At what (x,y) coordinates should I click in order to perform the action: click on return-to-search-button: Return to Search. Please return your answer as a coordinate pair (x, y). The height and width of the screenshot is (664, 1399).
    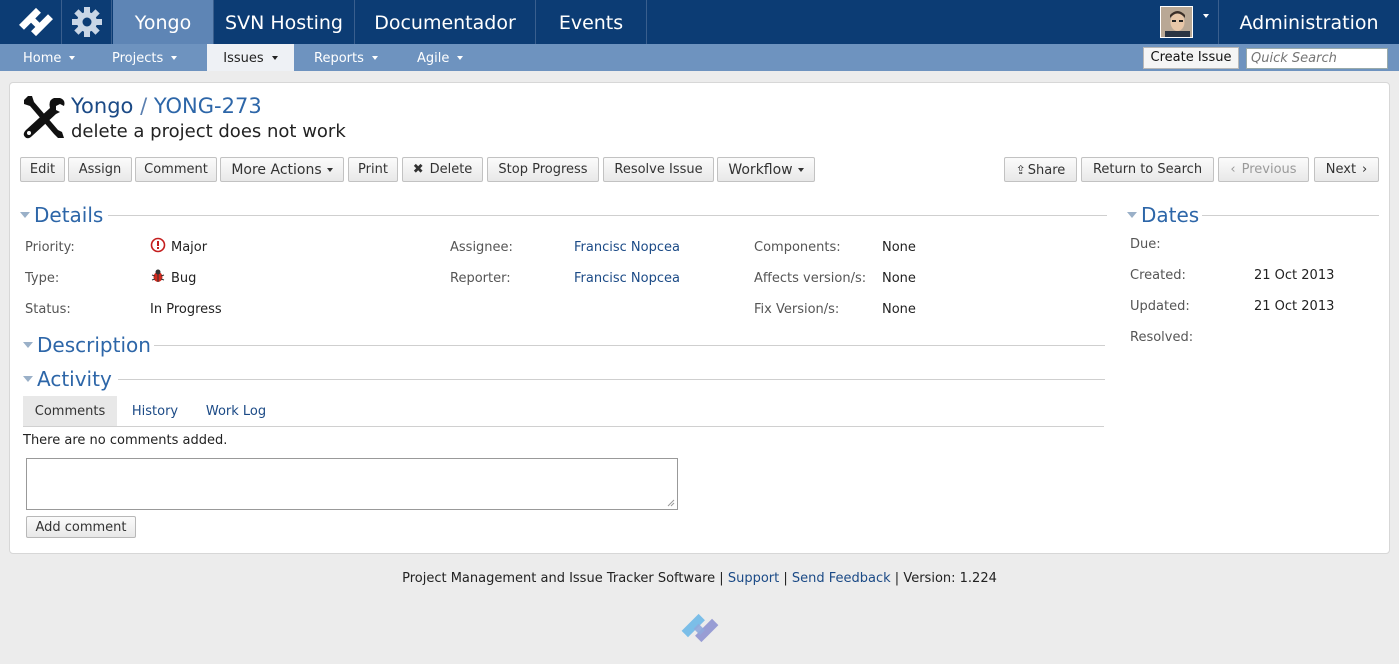
    Looking at the image, I should click on (1147, 169).